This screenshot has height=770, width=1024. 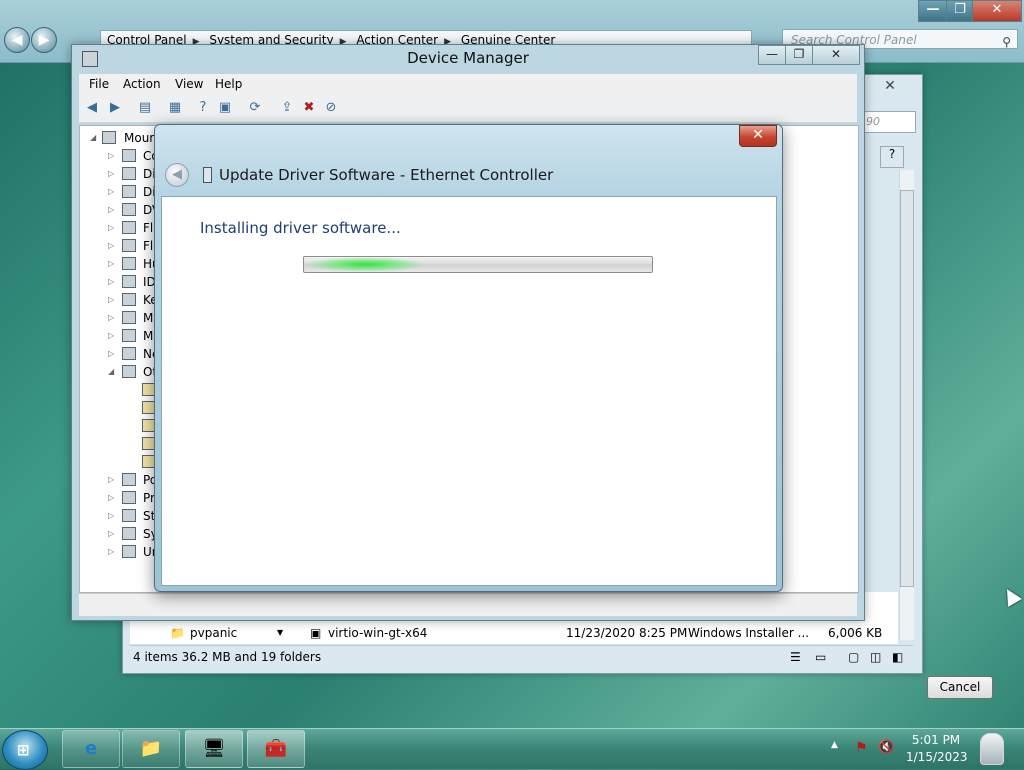 I want to click on control-panel-maximize-button: ❐, so click(x=960, y=11).